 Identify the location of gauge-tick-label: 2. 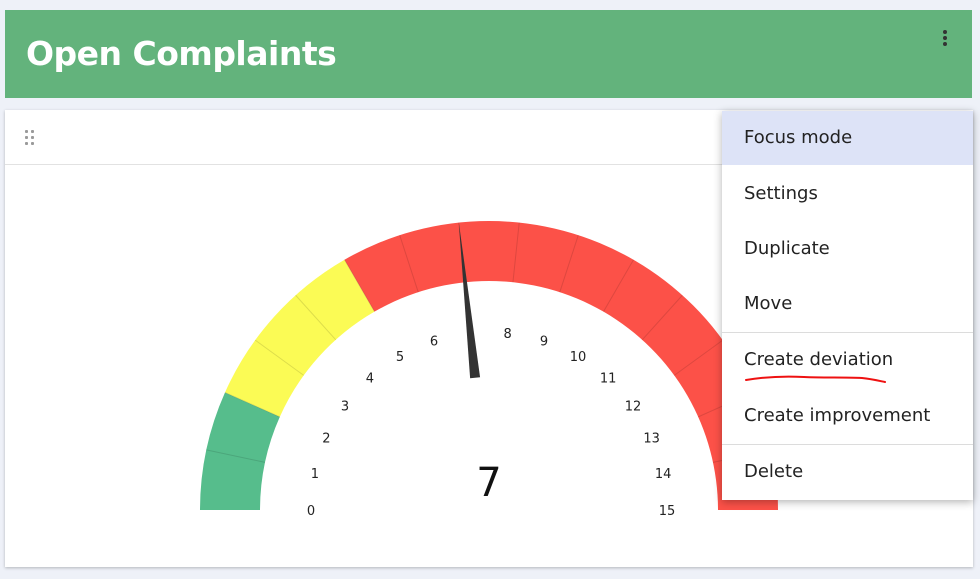
(326, 439).